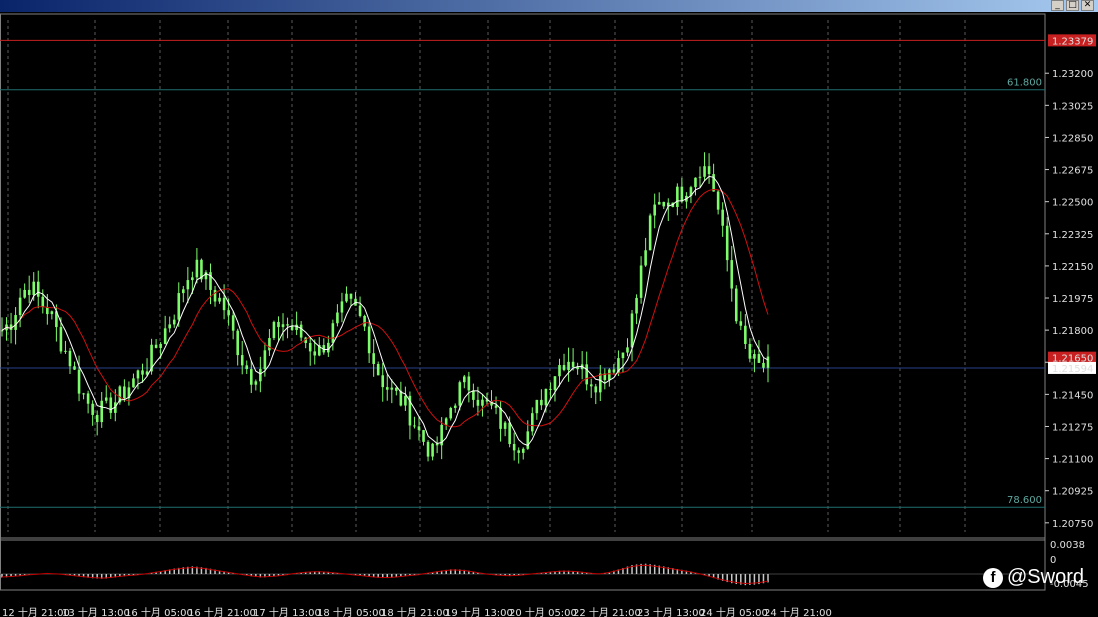 The width and height of the screenshot is (1098, 617). Describe the element at coordinates (1072, 74) in the screenshot. I see `price-axis-label: 1.23200` at that location.